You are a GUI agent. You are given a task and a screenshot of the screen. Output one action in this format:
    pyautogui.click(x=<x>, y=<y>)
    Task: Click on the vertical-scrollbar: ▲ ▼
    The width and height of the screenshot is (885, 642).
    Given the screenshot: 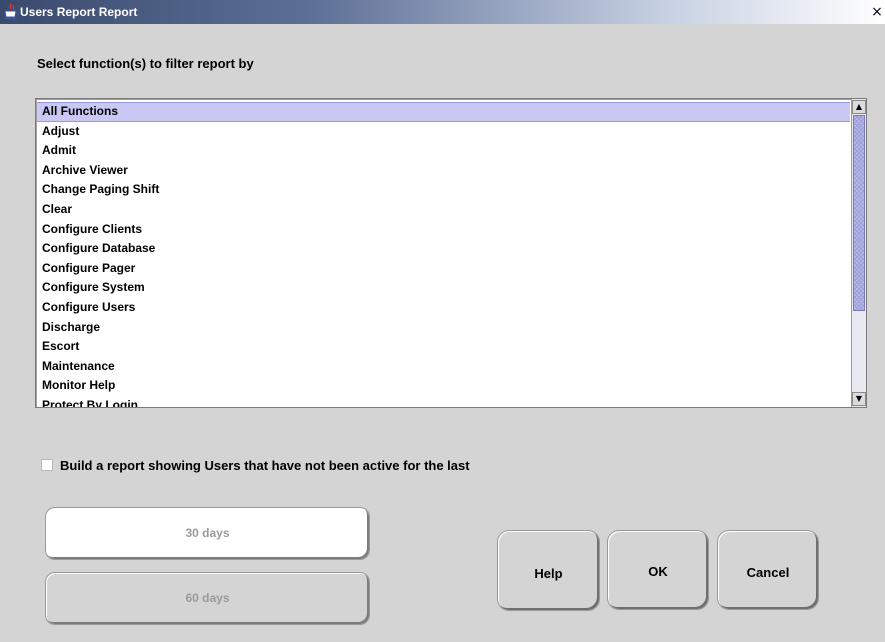 What is the action you would take?
    pyautogui.click(x=858, y=253)
    